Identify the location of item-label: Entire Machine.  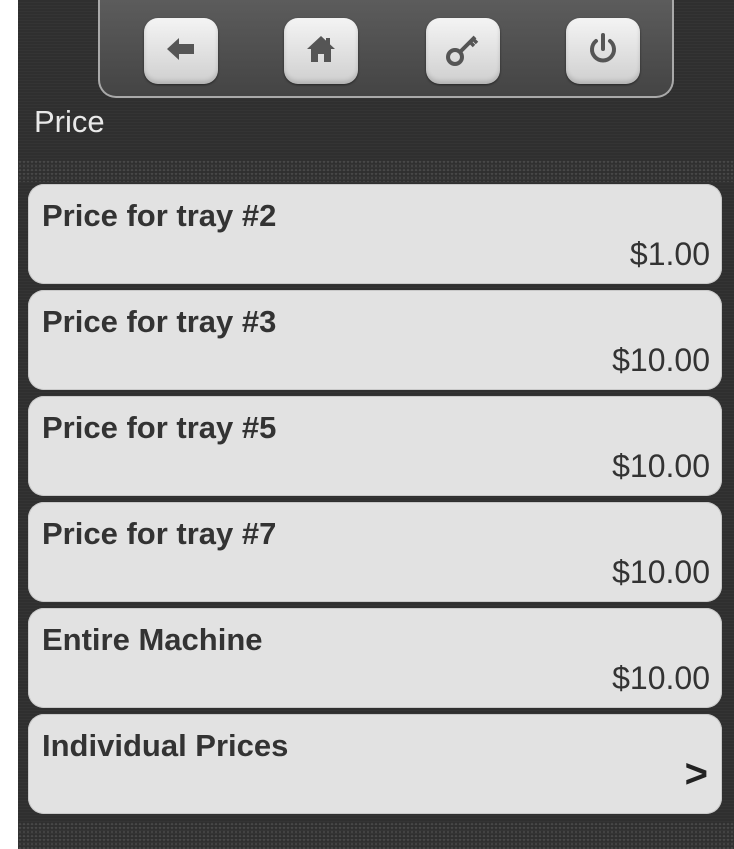
(152, 639).